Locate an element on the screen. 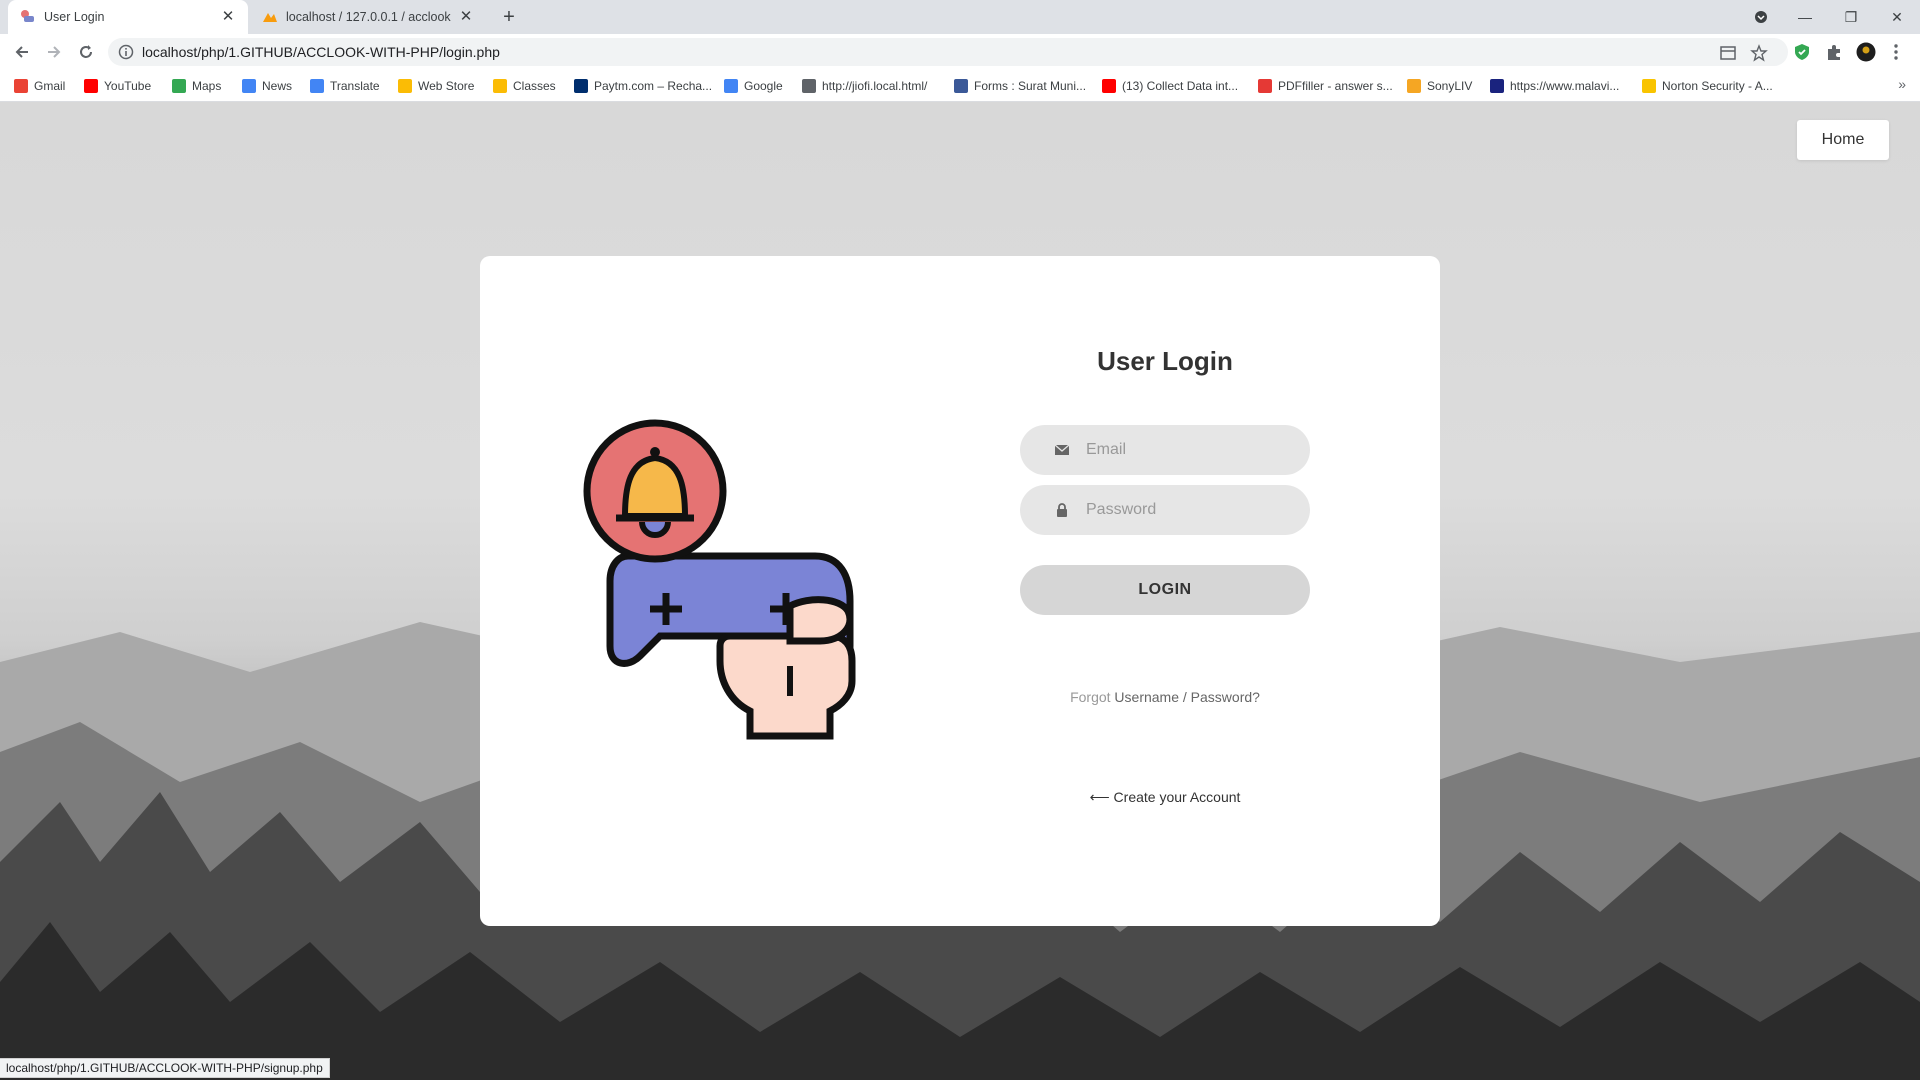 The width and height of the screenshot is (1920, 1080). minimize-icon: — is located at coordinates (1805, 17).